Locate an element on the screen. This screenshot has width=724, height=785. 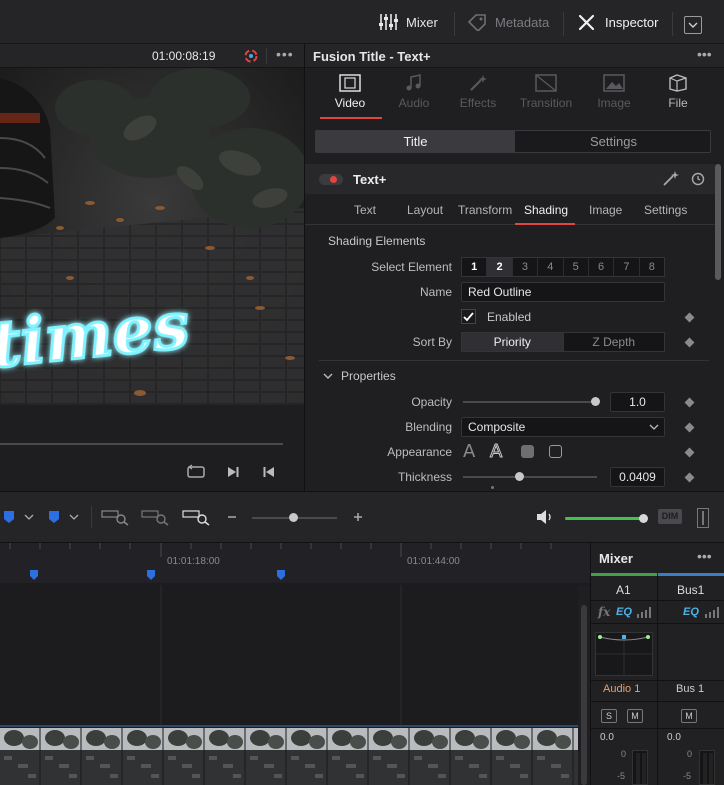
keyframe-thickness is located at coordinates (689, 477).